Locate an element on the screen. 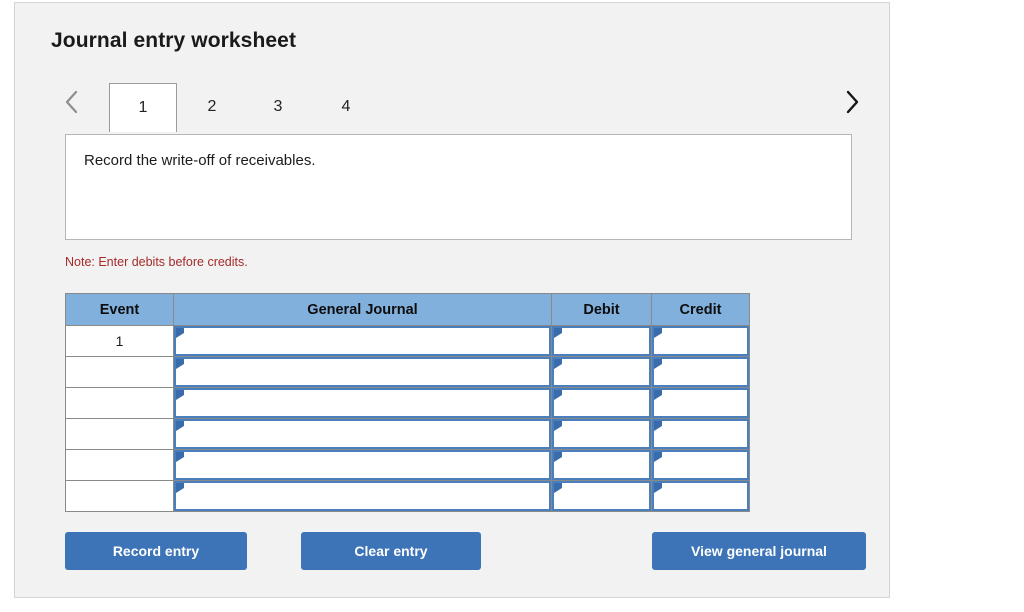 Image resolution: width=1024 pixels, height=612 pixels. tab-1: 1 is located at coordinates (143, 107).